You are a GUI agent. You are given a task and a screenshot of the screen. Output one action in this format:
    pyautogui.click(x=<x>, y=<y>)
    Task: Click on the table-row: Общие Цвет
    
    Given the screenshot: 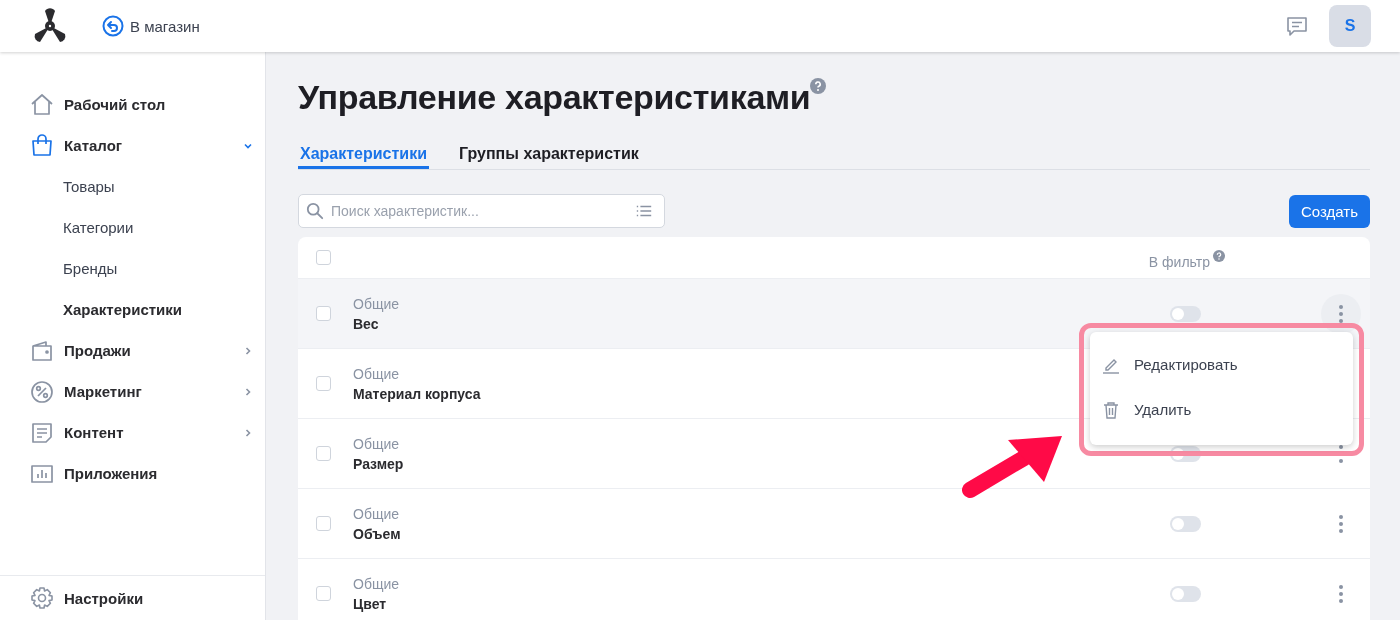 What is the action you would take?
    pyautogui.click(x=834, y=589)
    